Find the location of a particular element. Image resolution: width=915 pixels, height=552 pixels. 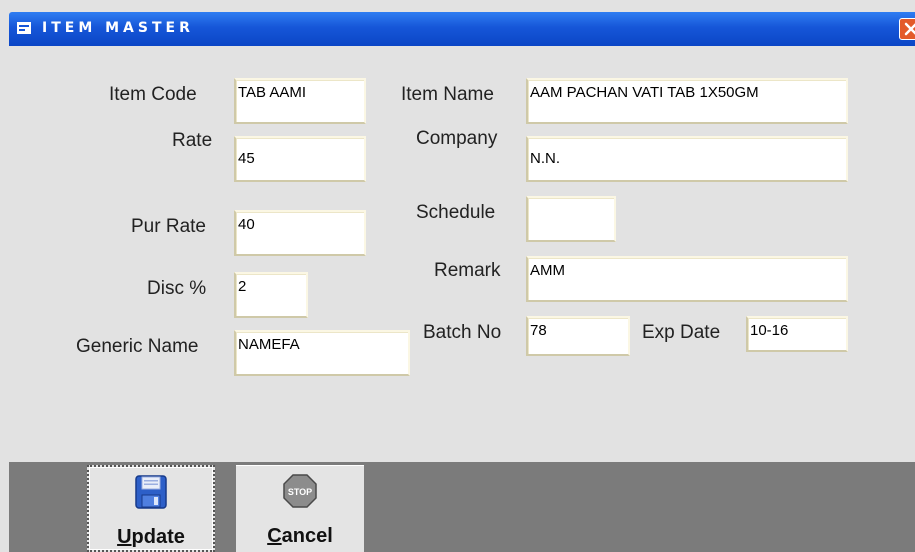

disc-percent-field: 2 is located at coordinates (271, 295).